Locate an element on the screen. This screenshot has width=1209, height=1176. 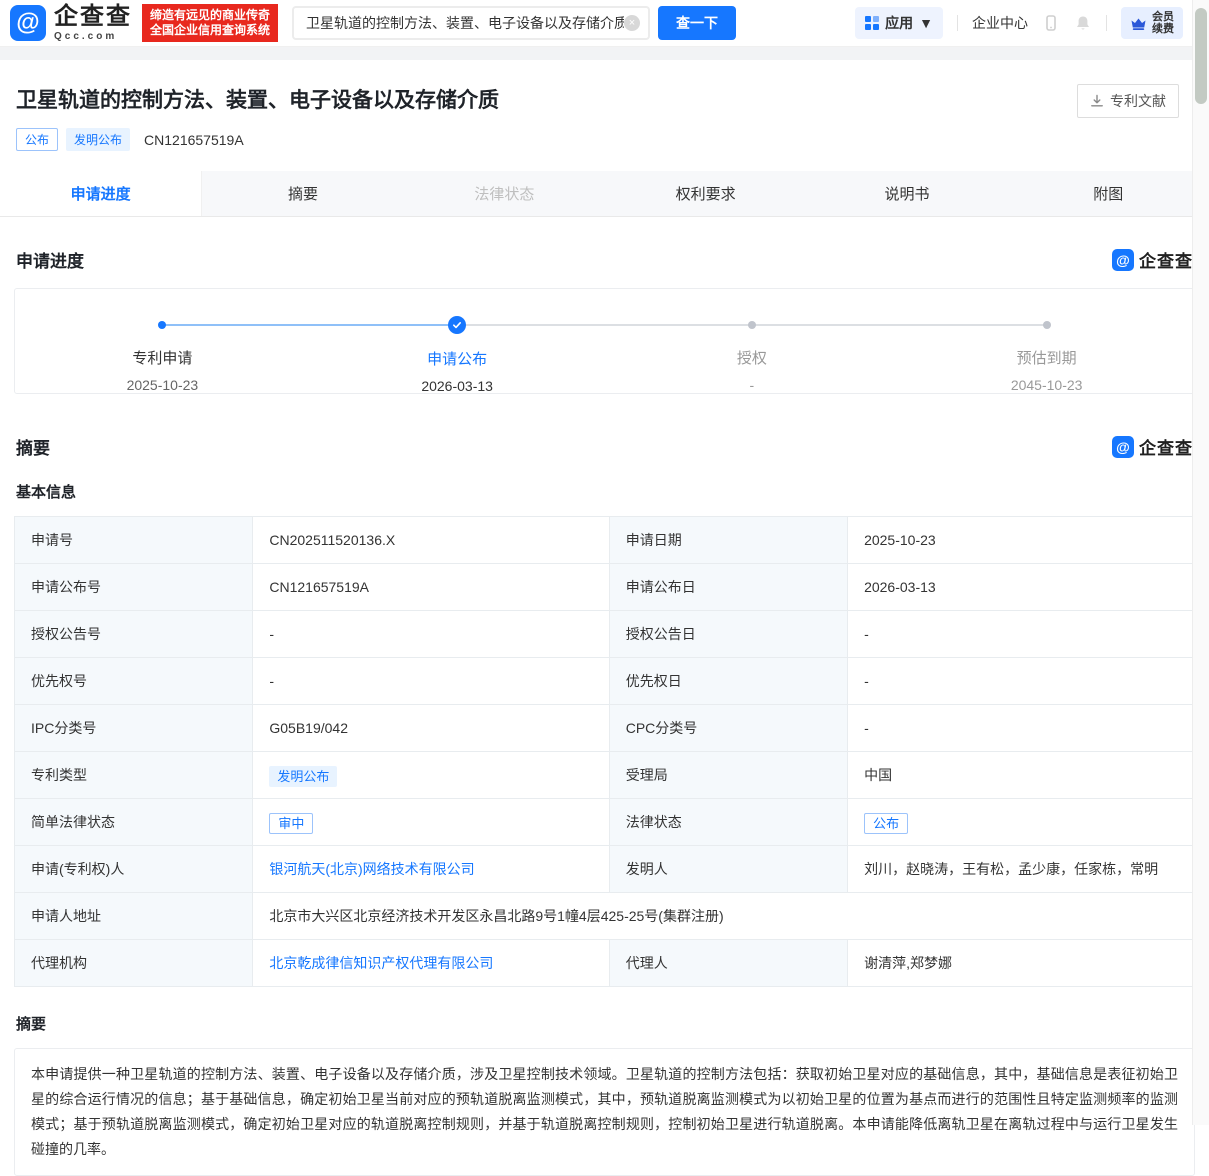
status-badge: 公布 is located at coordinates (37, 139).